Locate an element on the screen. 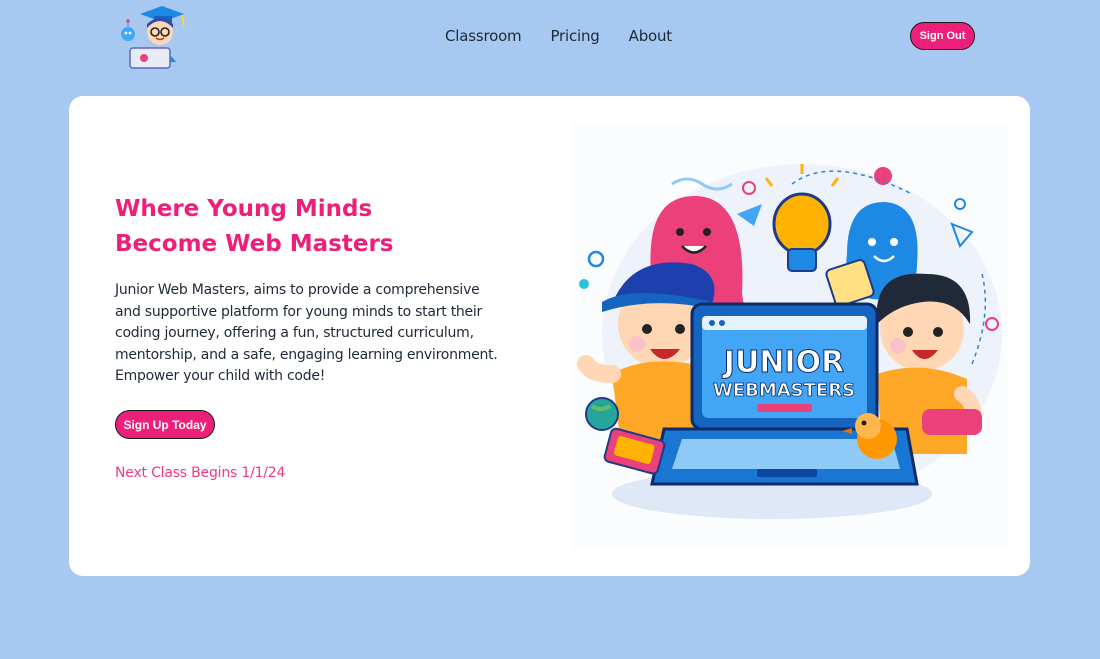 Image resolution: width=1100 pixels, height=659 pixels. nav-link-about: About is located at coordinates (651, 36).